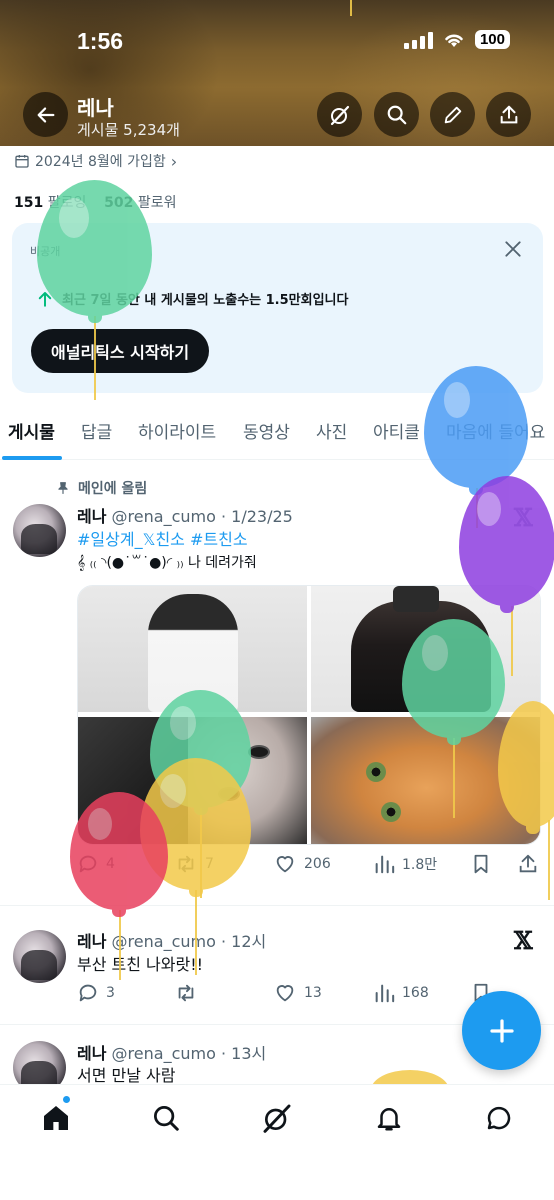  What do you see at coordinates (317, 864) in the screenshot?
I see `like-count: 206` at bounding box center [317, 864].